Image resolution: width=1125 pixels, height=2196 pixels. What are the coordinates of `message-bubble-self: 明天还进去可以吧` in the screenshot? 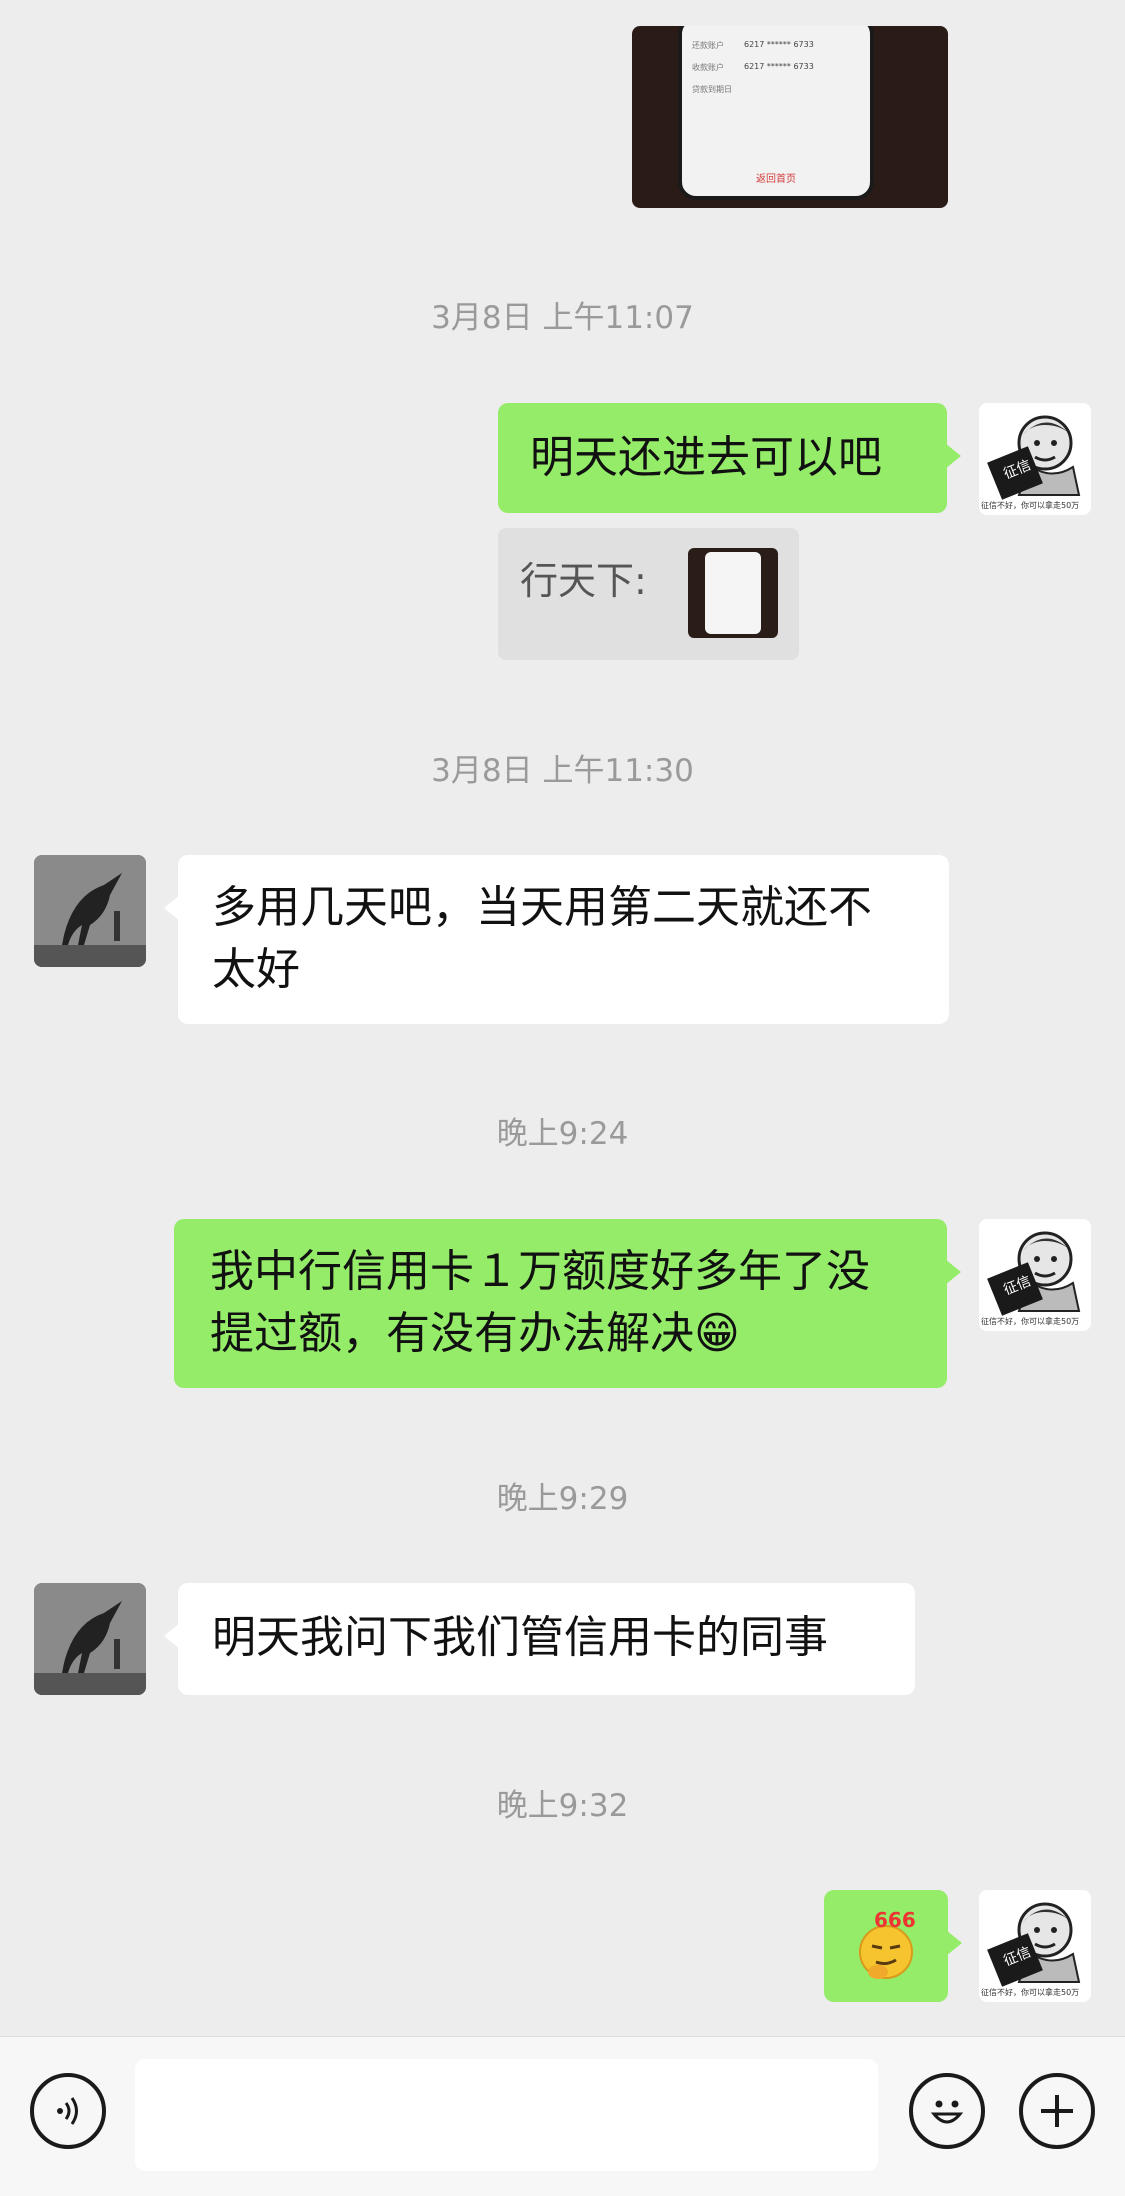 It's located at (729, 458).